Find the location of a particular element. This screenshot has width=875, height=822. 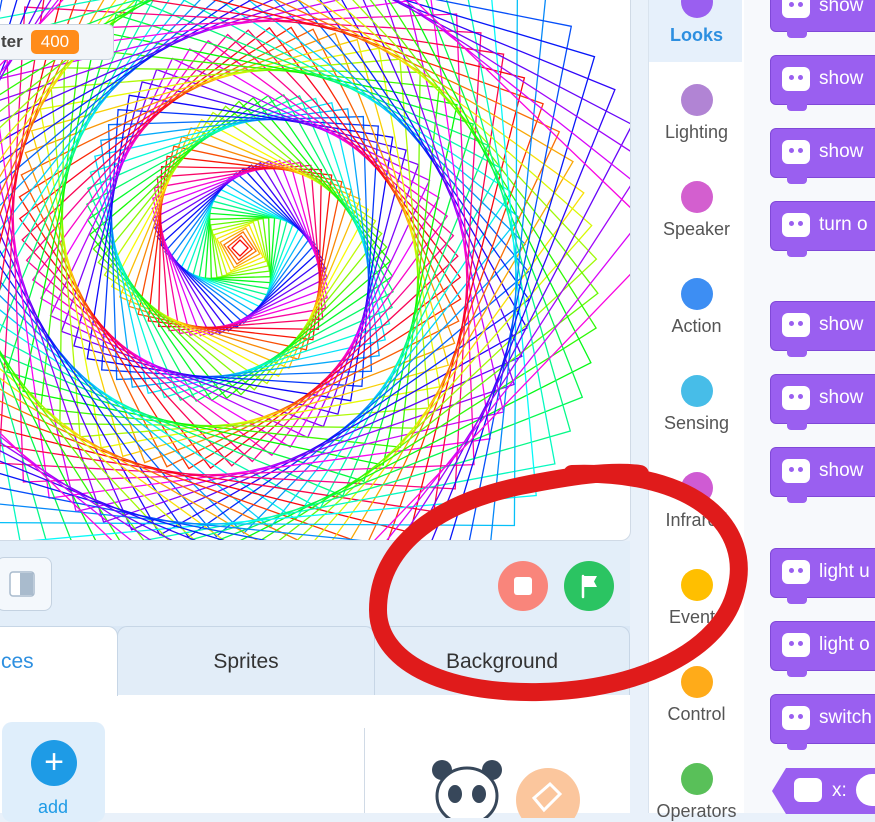

category-looks: Looks is located at coordinates (696, 35).